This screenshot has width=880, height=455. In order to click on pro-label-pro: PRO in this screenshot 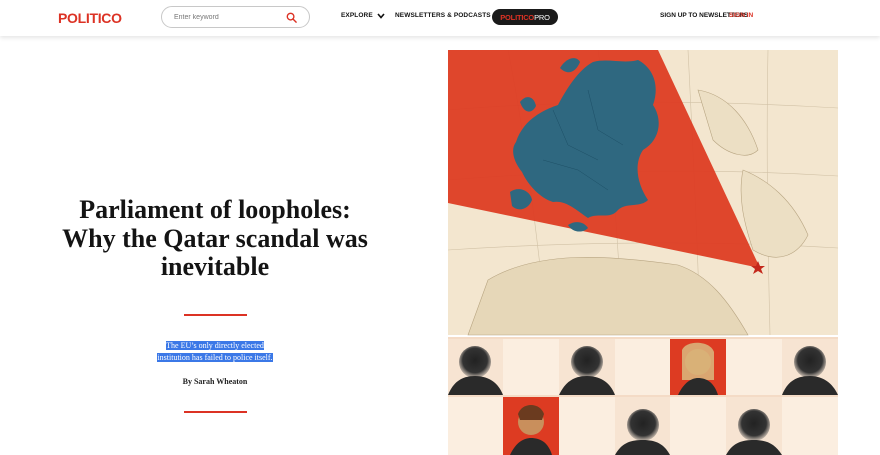, I will do `click(542, 17)`.